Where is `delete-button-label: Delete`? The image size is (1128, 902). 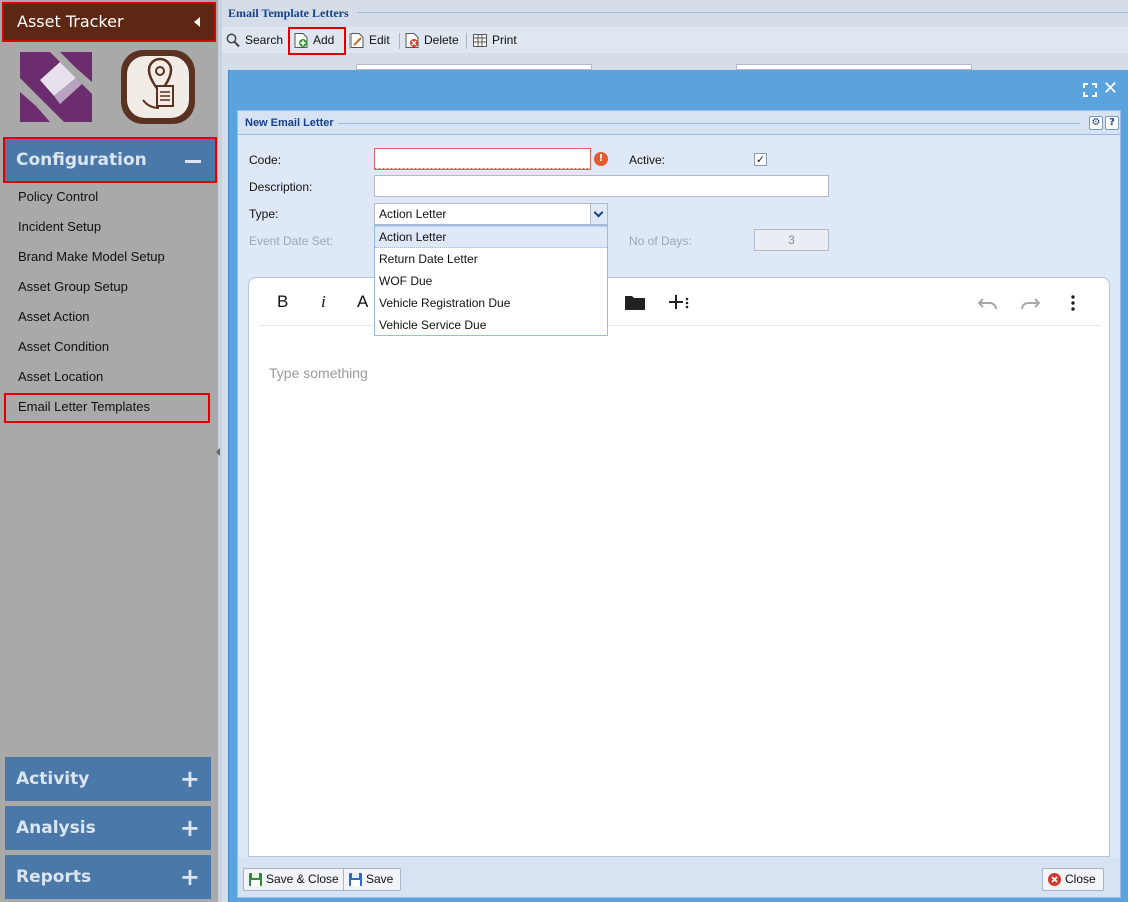
delete-button-label: Delete is located at coordinates (441, 40).